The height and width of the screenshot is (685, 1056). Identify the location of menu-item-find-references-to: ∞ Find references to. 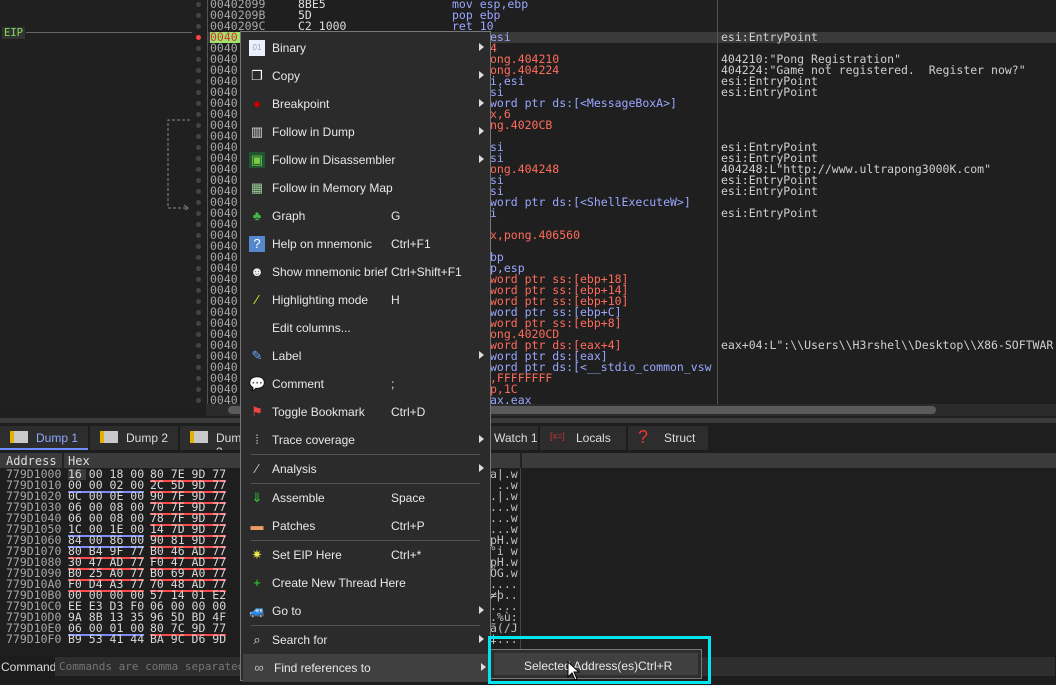
(365, 668).